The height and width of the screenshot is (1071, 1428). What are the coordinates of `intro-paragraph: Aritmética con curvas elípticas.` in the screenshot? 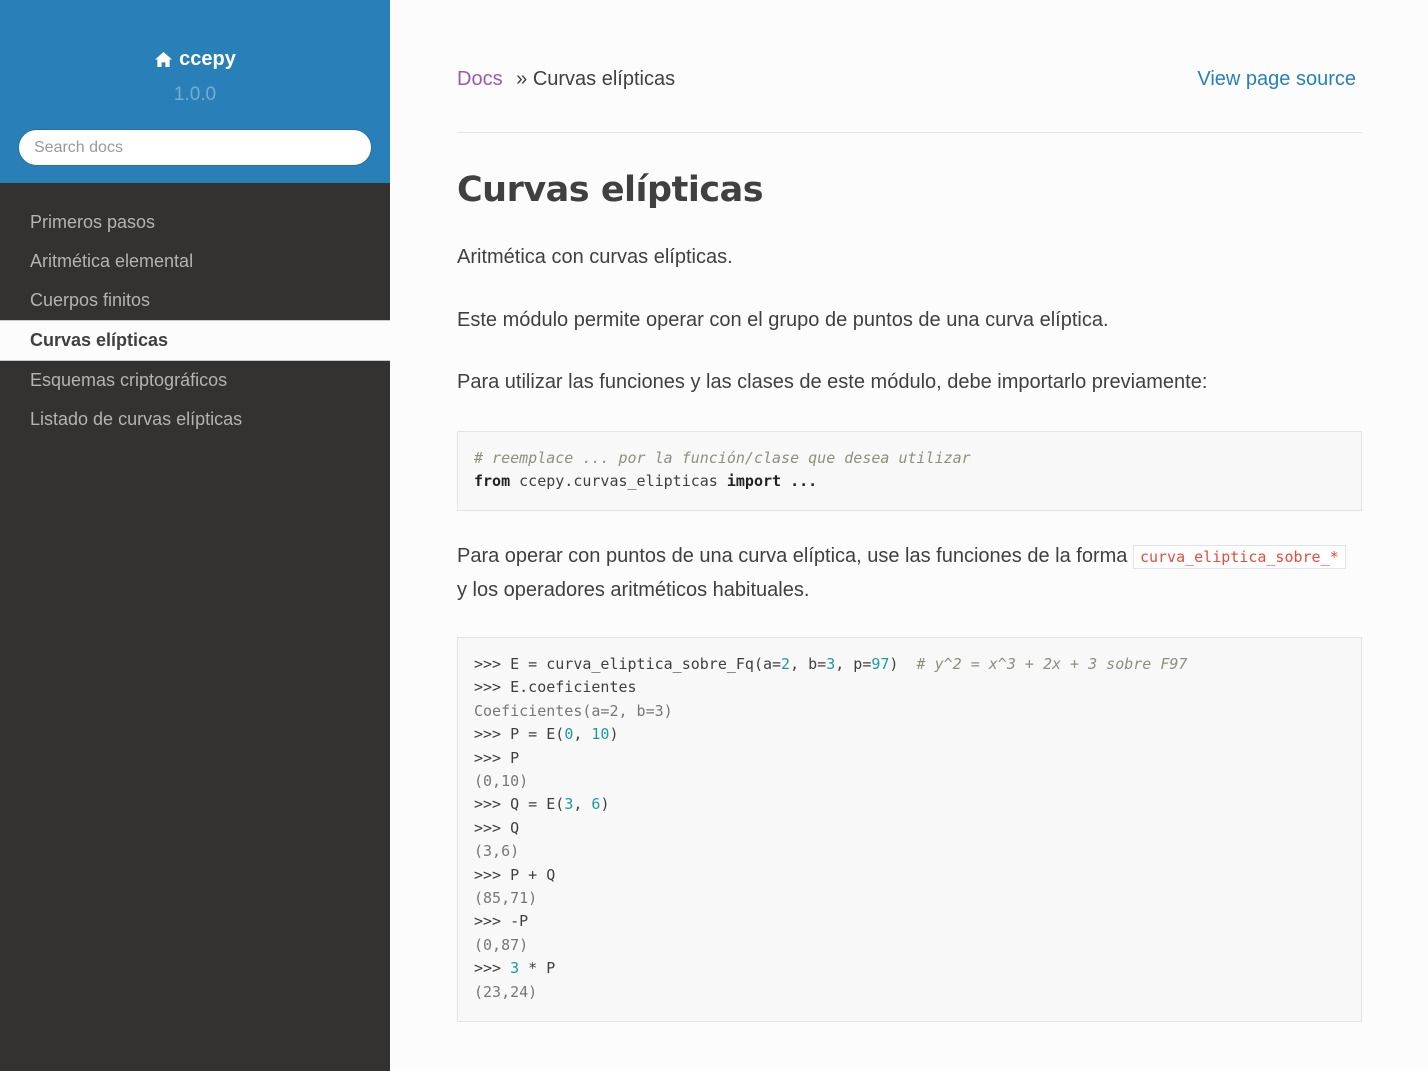 It's located at (595, 257).